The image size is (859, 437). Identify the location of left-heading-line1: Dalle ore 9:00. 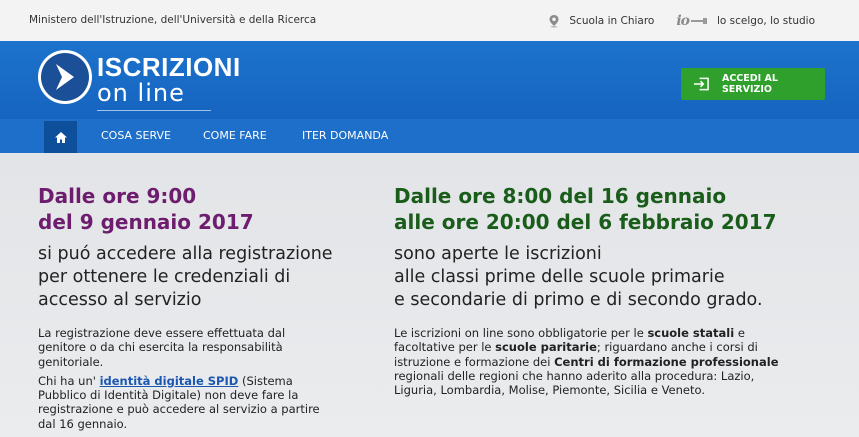
(117, 196).